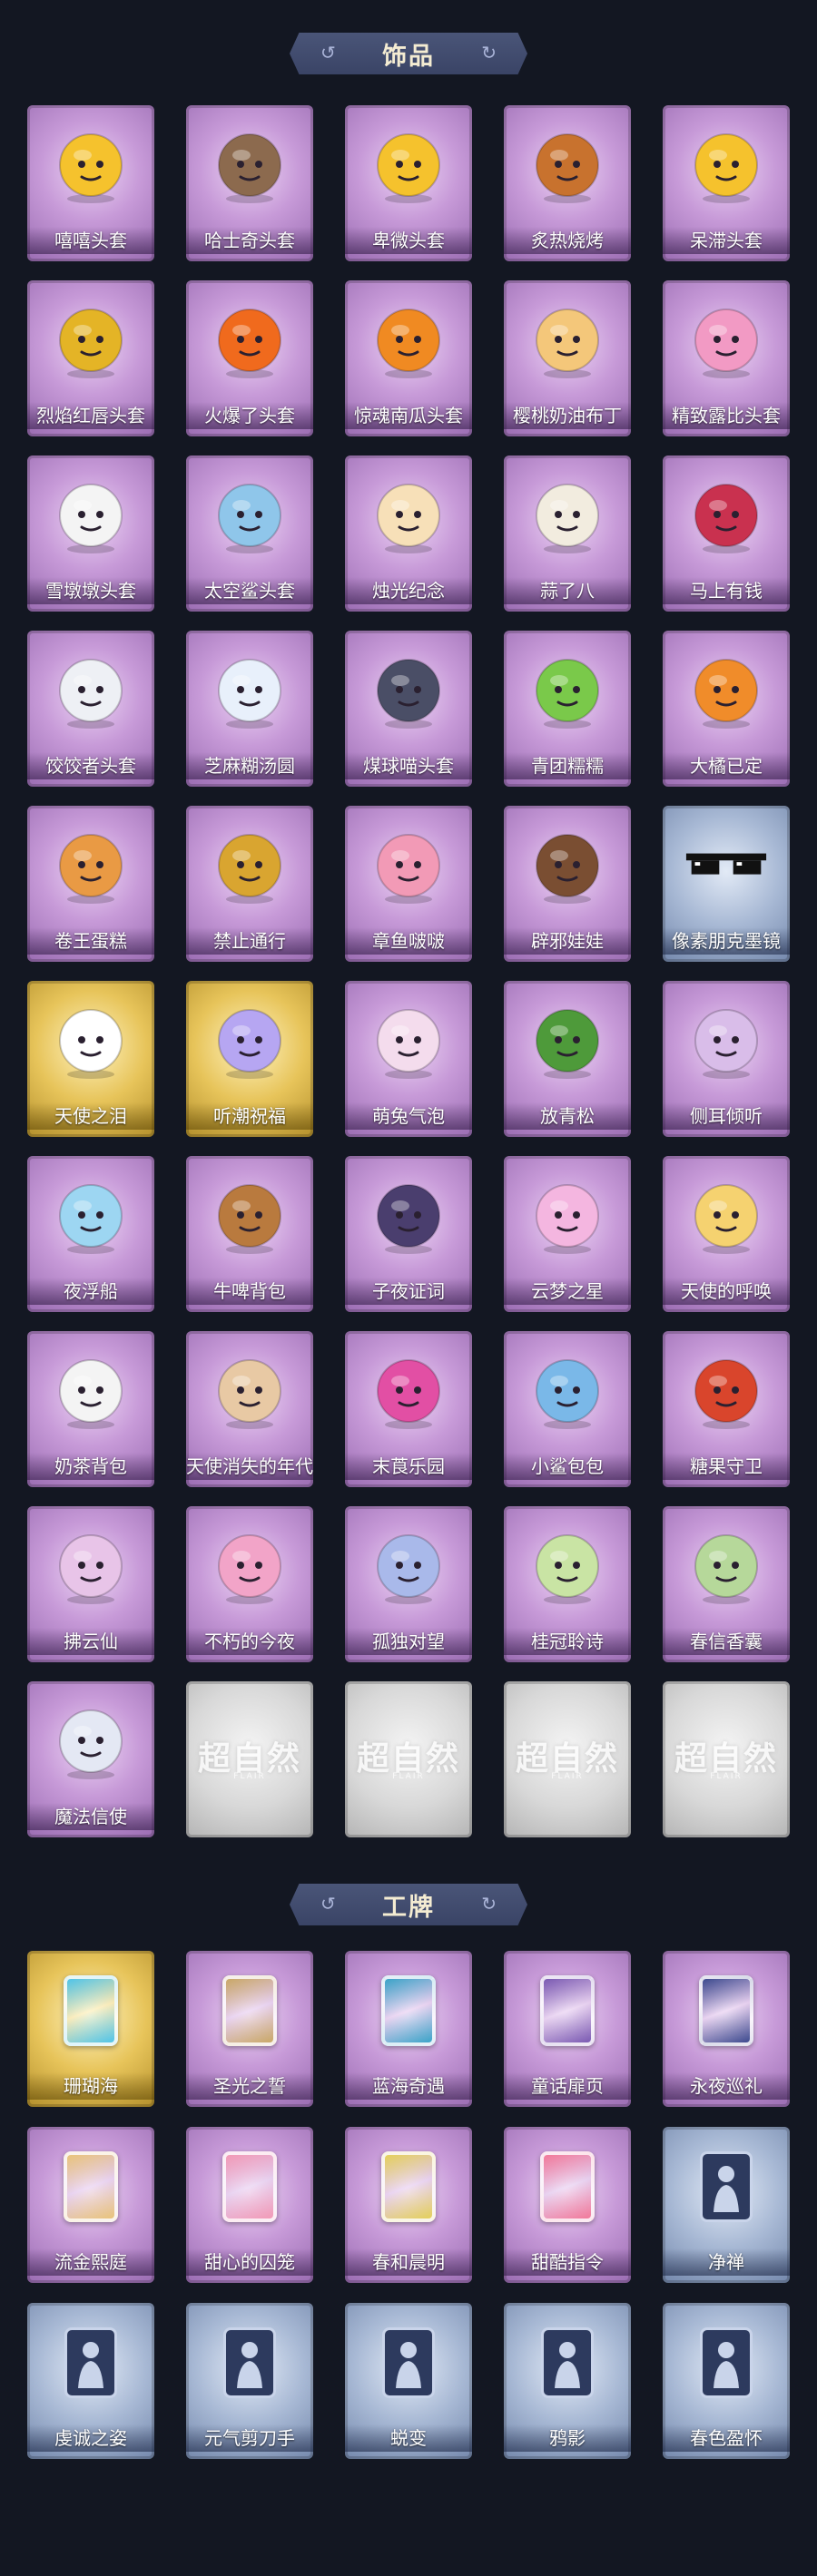 The width and height of the screenshot is (817, 2576). Describe the element at coordinates (90, 358) in the screenshot. I see `item-card: 烈焰红唇头套` at that location.